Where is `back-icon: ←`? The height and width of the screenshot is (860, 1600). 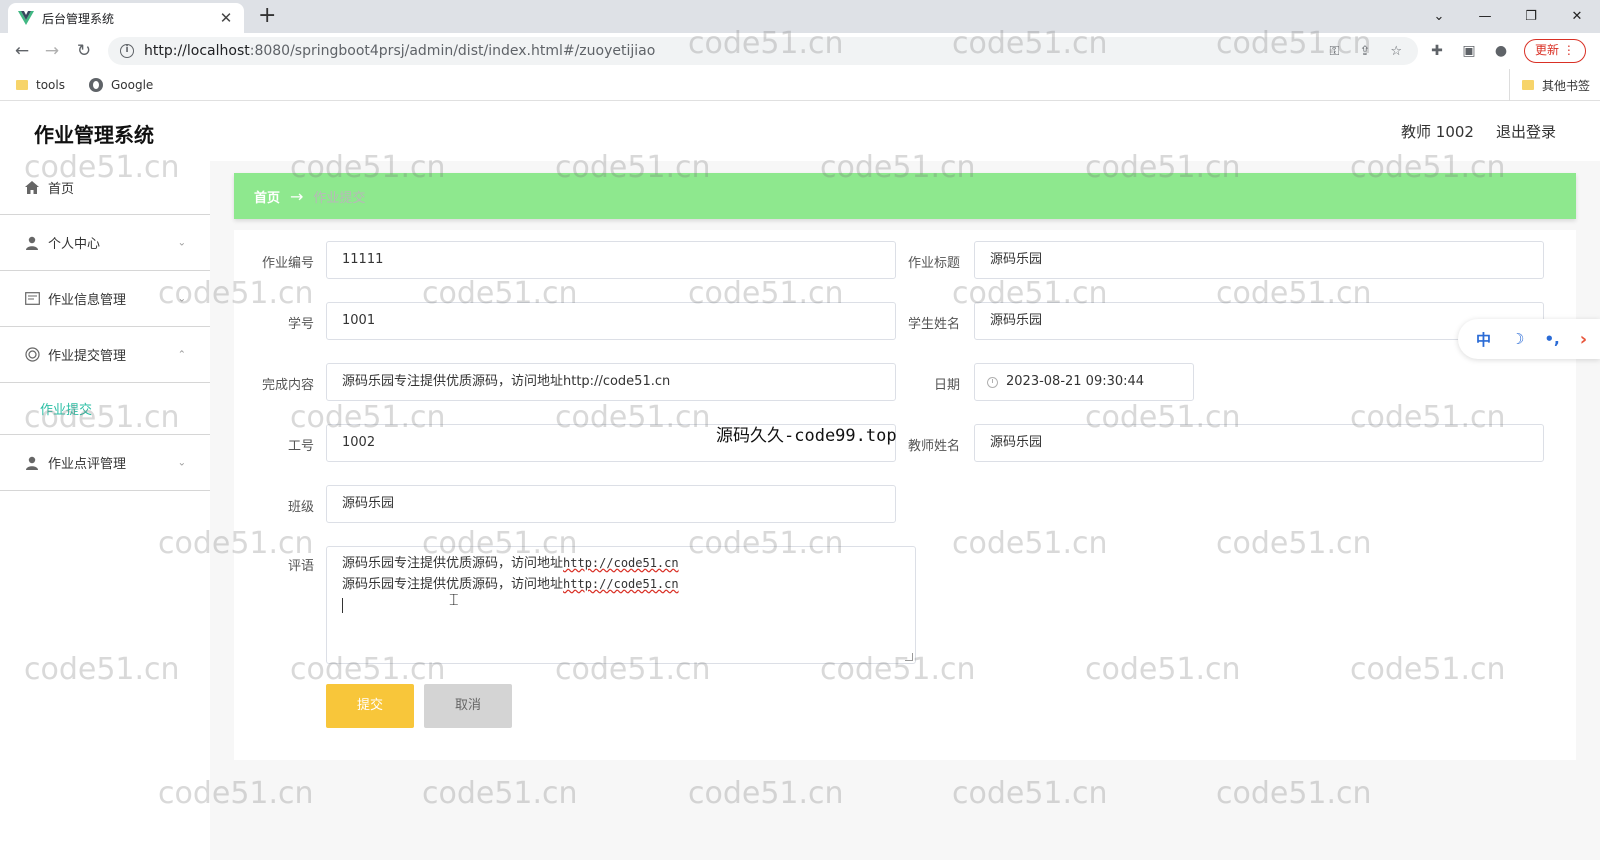
back-icon: ← is located at coordinates (22, 51).